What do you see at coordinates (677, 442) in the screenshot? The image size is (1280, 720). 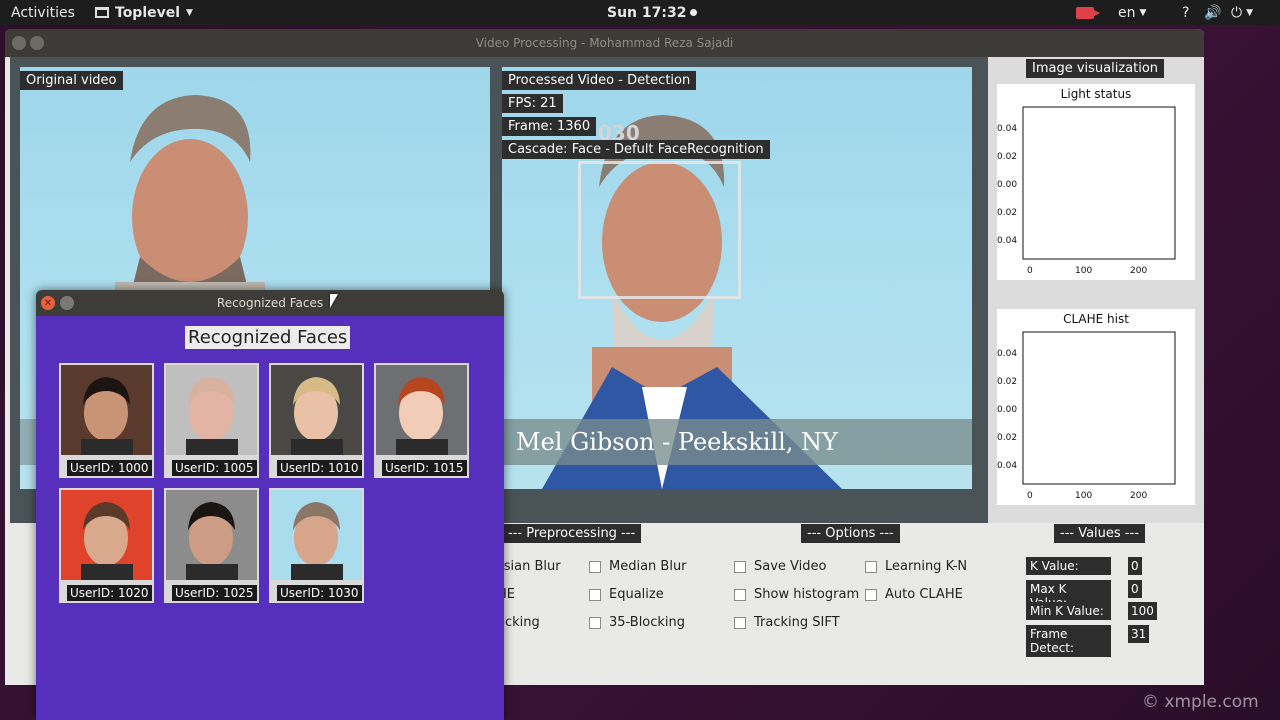 I see `video-caption-text: Mel Gibson - Peekskill, NY` at bounding box center [677, 442].